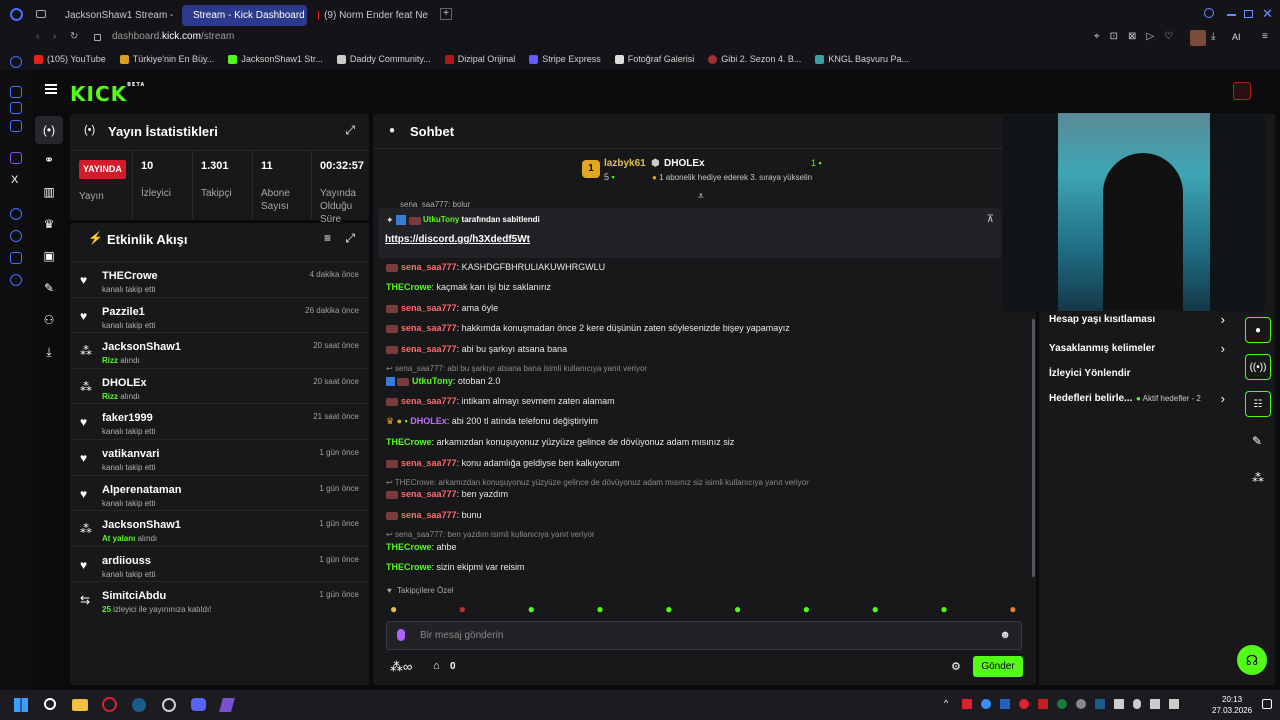  Describe the element at coordinates (49, 256) in the screenshot. I see `nav-media-icon: ▣` at that location.